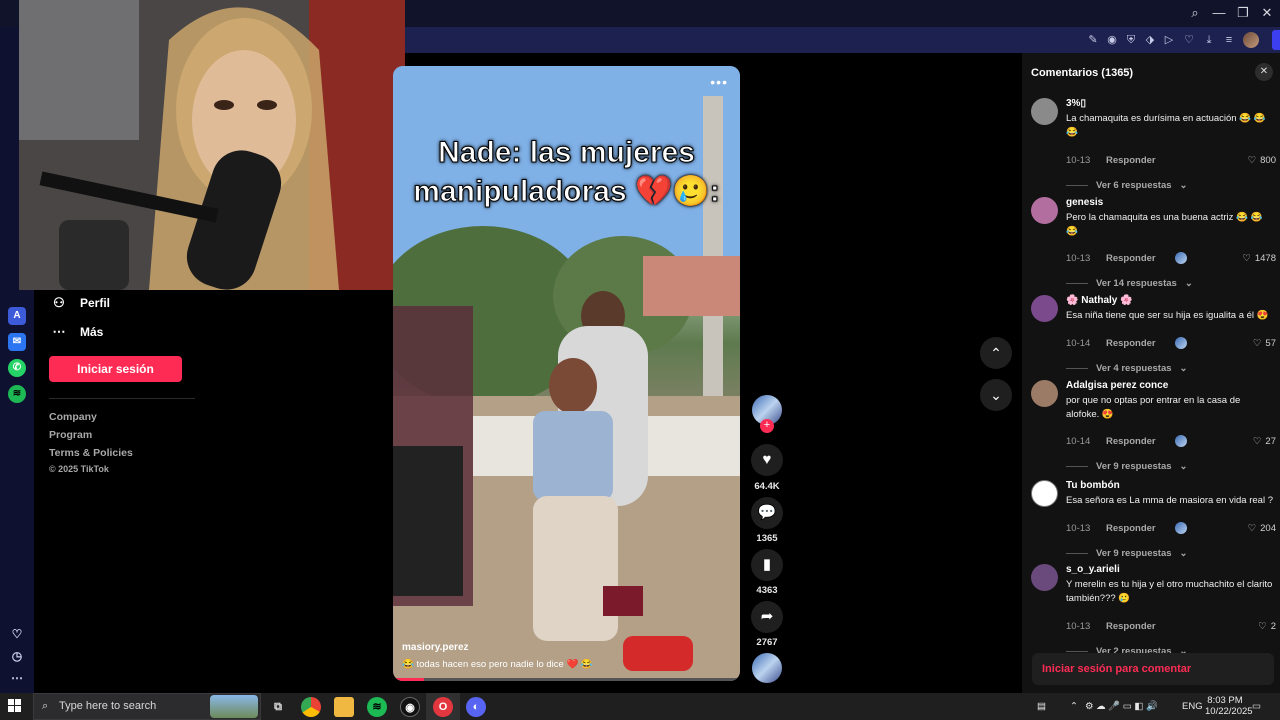 The height and width of the screenshot is (720, 1280). I want to click on spotify-taskbar-icon: ≋, so click(377, 707).